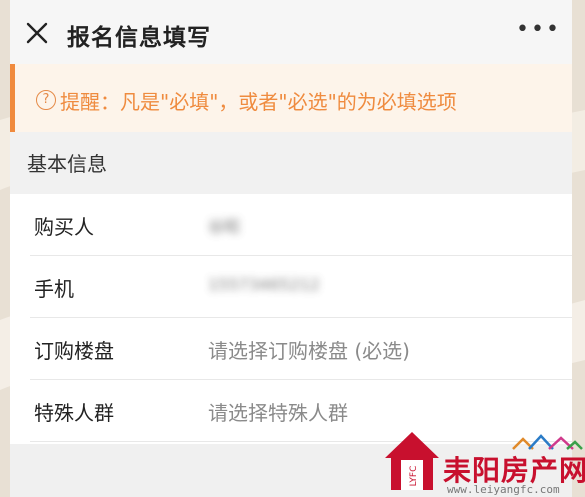 Image resolution: width=585 pixels, height=497 pixels. What do you see at coordinates (74, 351) in the screenshot?
I see `property-label: 订购楼盘` at bounding box center [74, 351].